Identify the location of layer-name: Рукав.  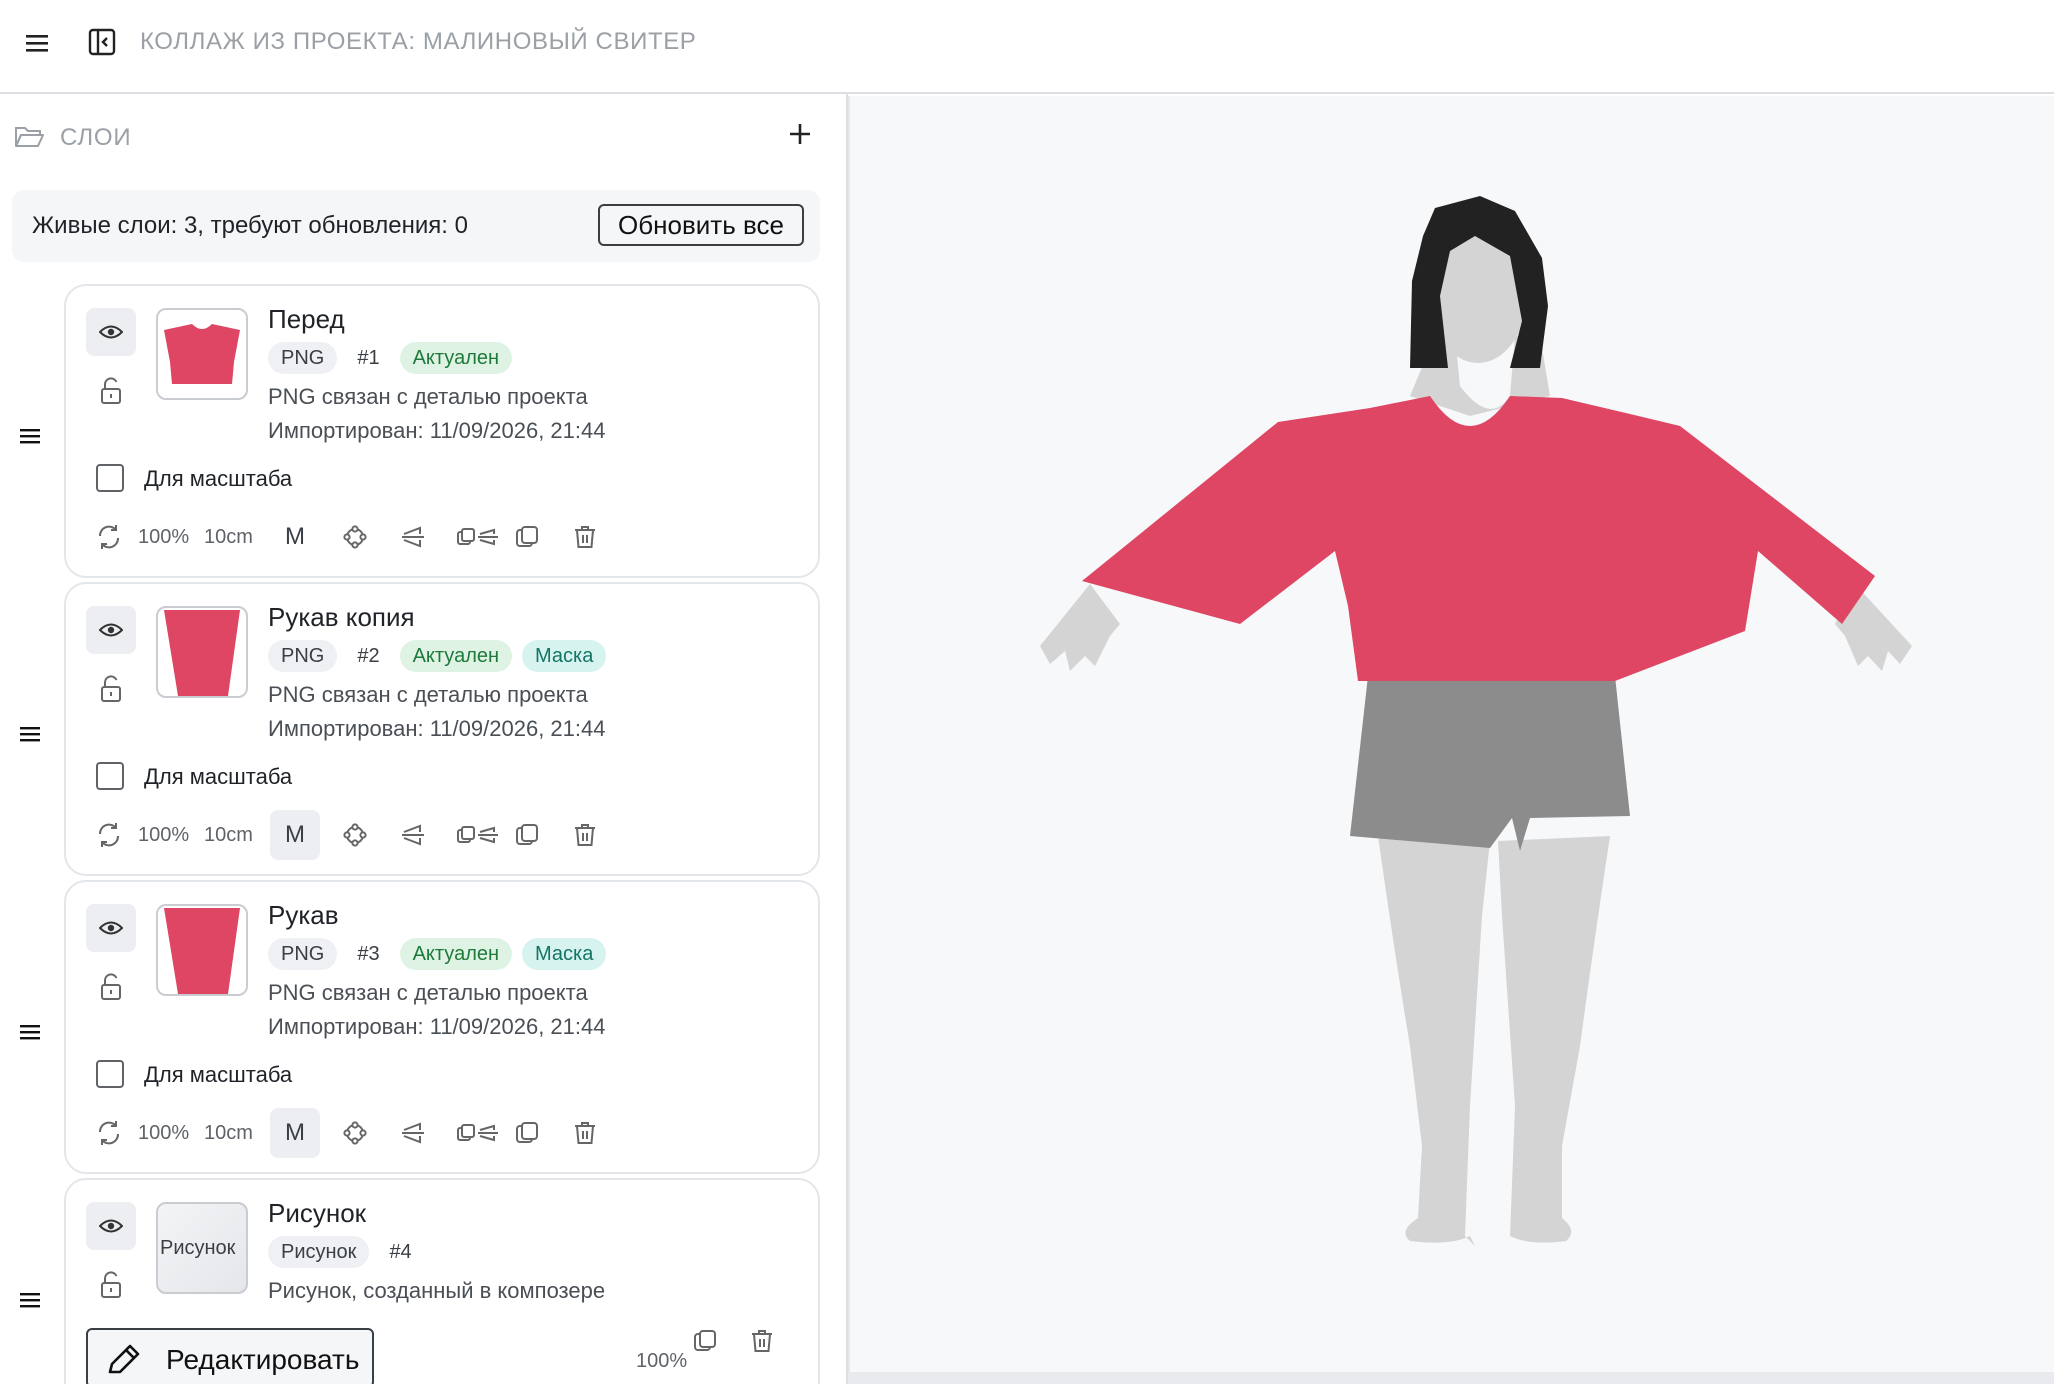
(303, 915).